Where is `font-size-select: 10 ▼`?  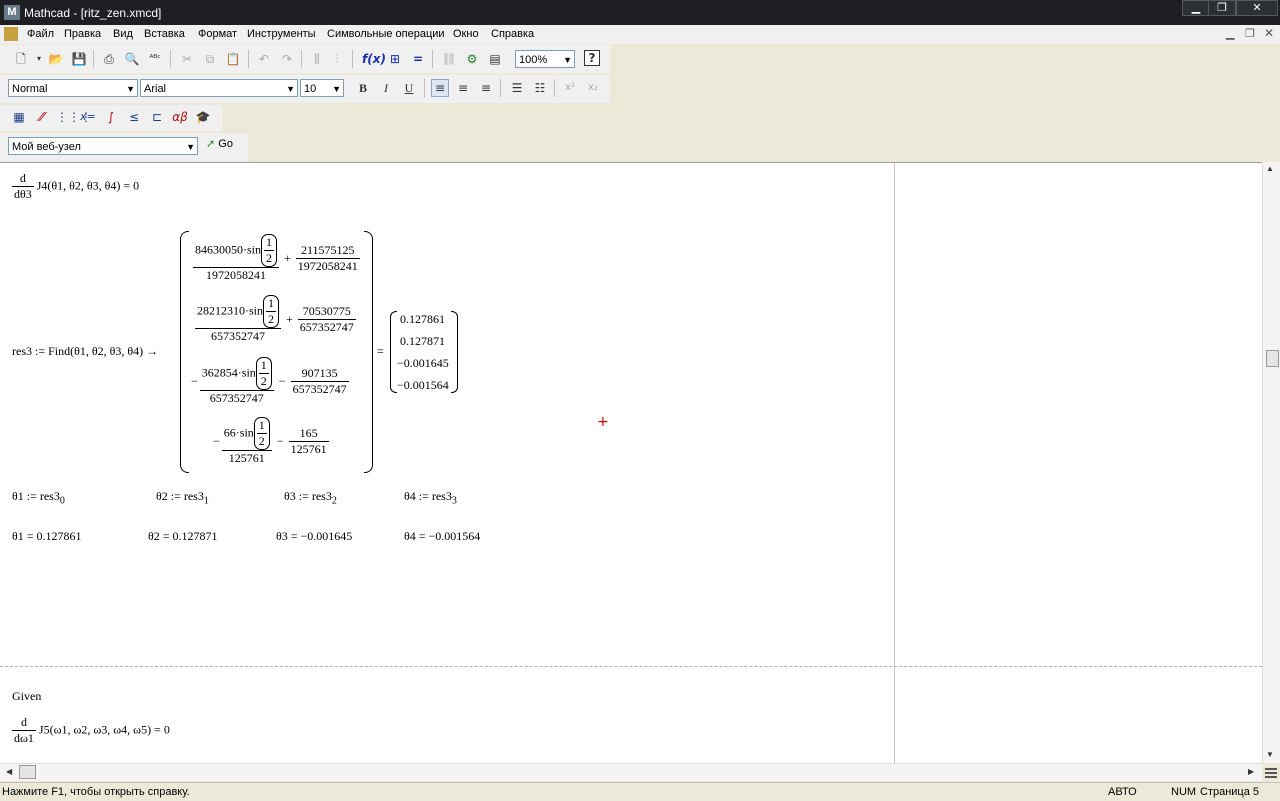
font-size-select: 10 ▼ is located at coordinates (322, 88).